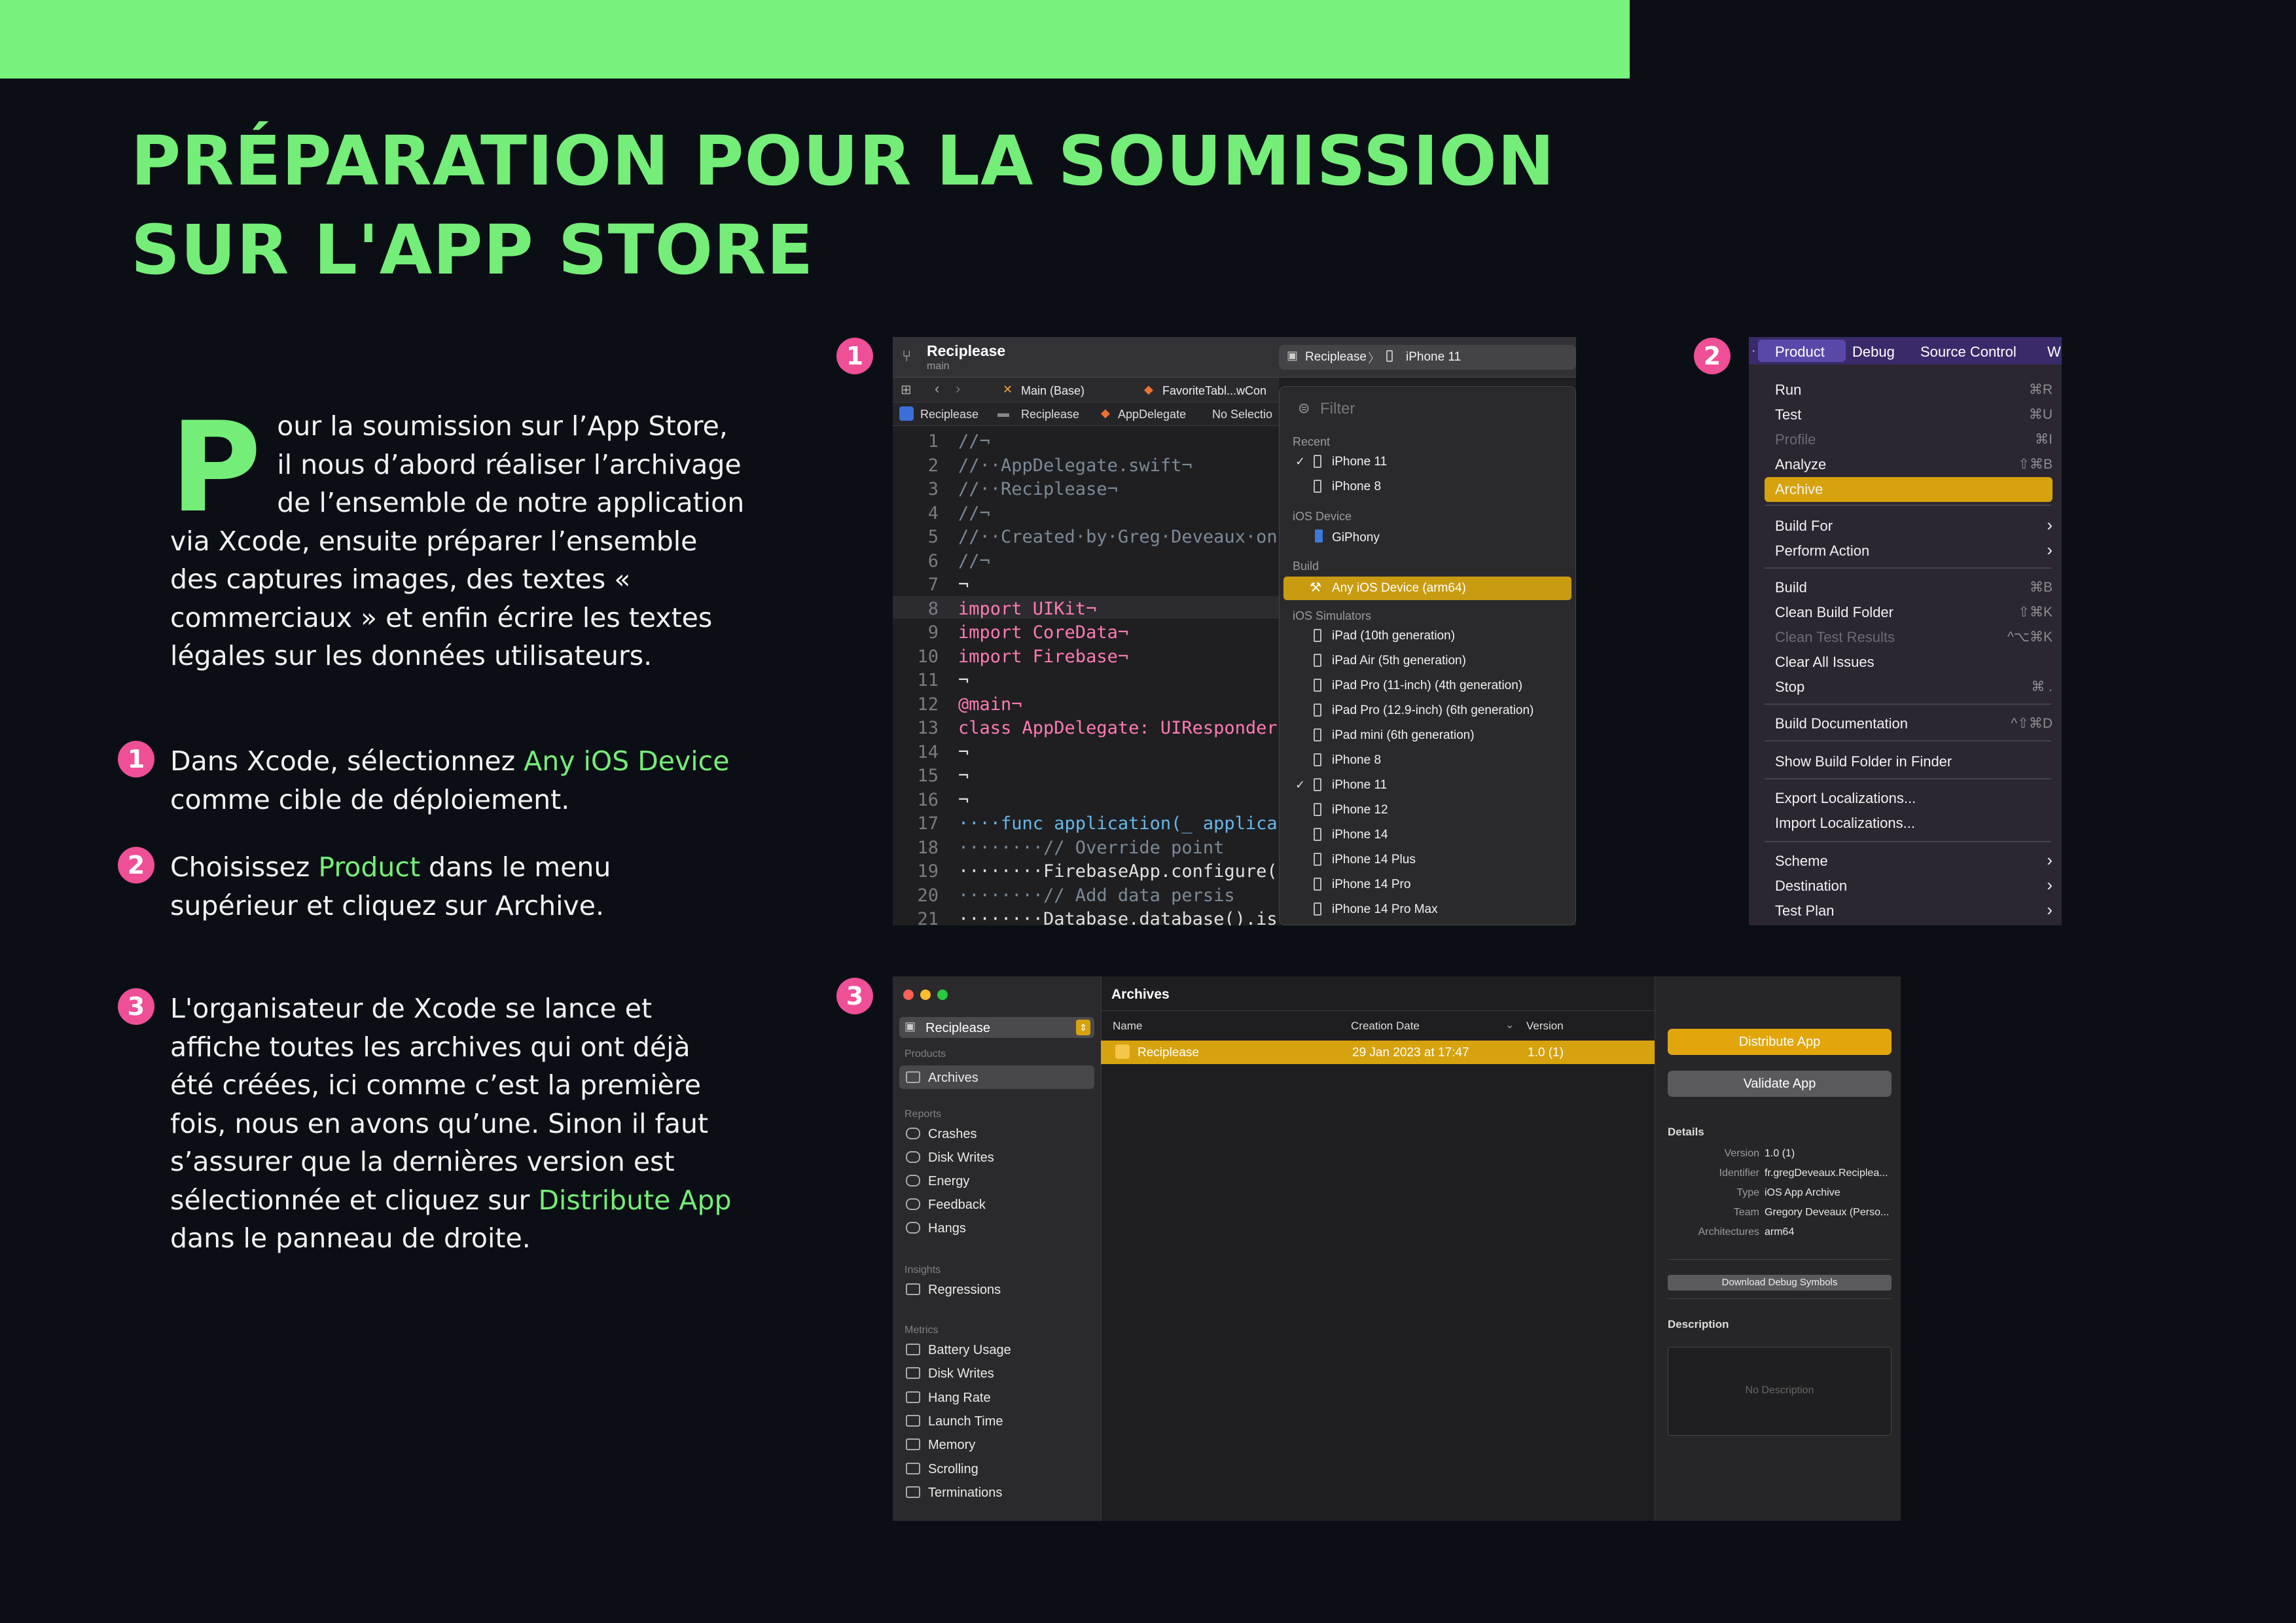 The height and width of the screenshot is (1623, 2296). What do you see at coordinates (1043, 632) in the screenshot?
I see `code-line: import CoreData¬` at bounding box center [1043, 632].